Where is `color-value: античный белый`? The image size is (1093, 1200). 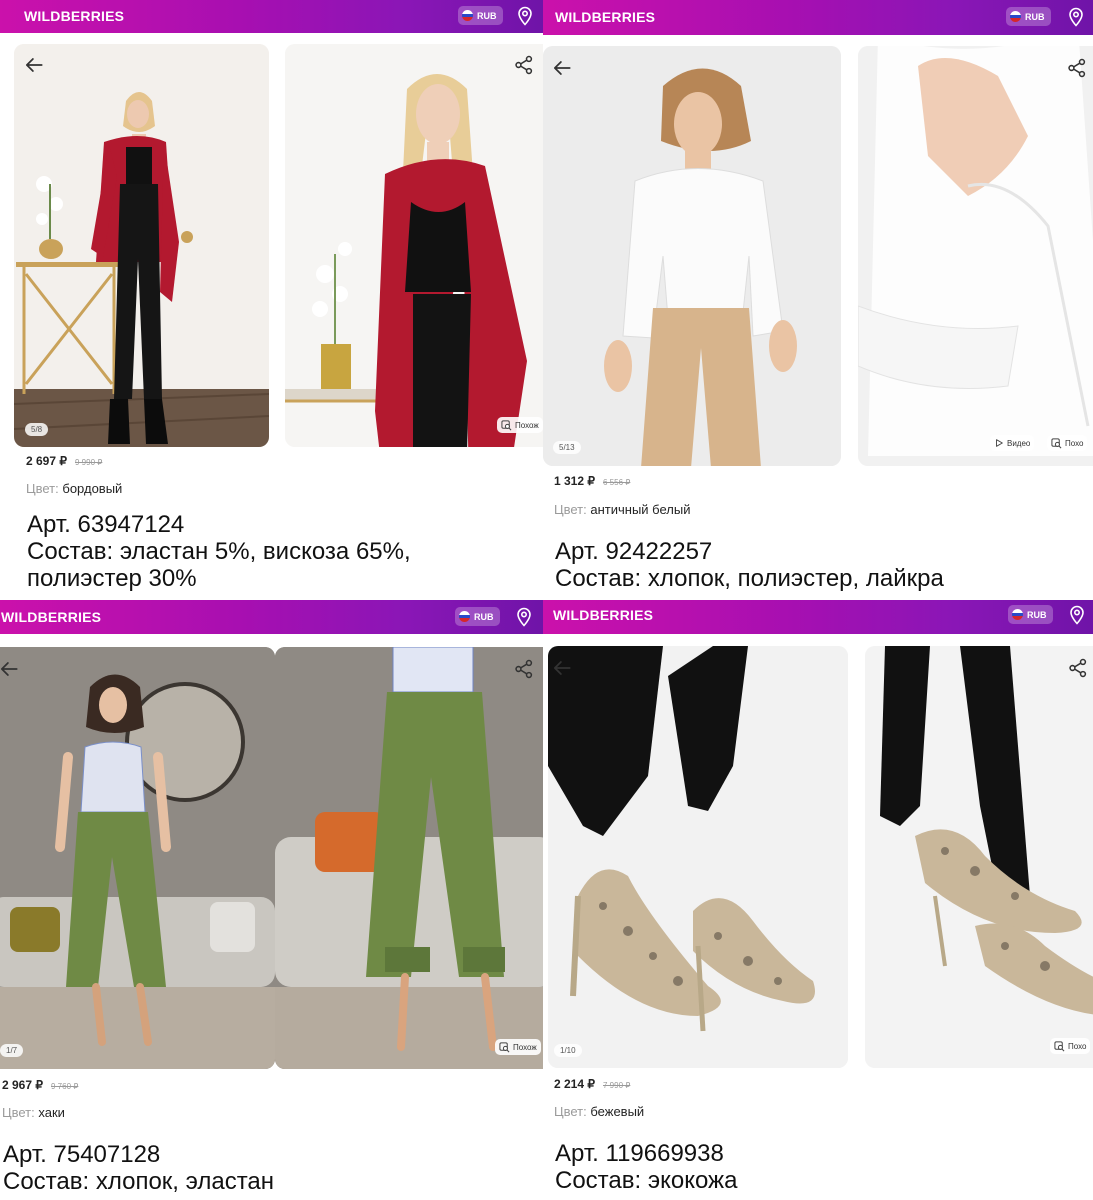
color-value: античный белый is located at coordinates (640, 509).